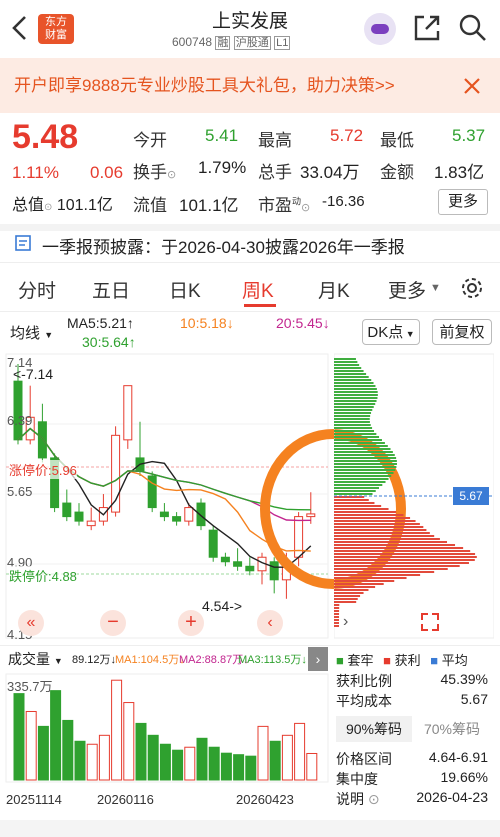 The width and height of the screenshot is (500, 837). I want to click on change-percent: 1.11%, so click(35, 172).